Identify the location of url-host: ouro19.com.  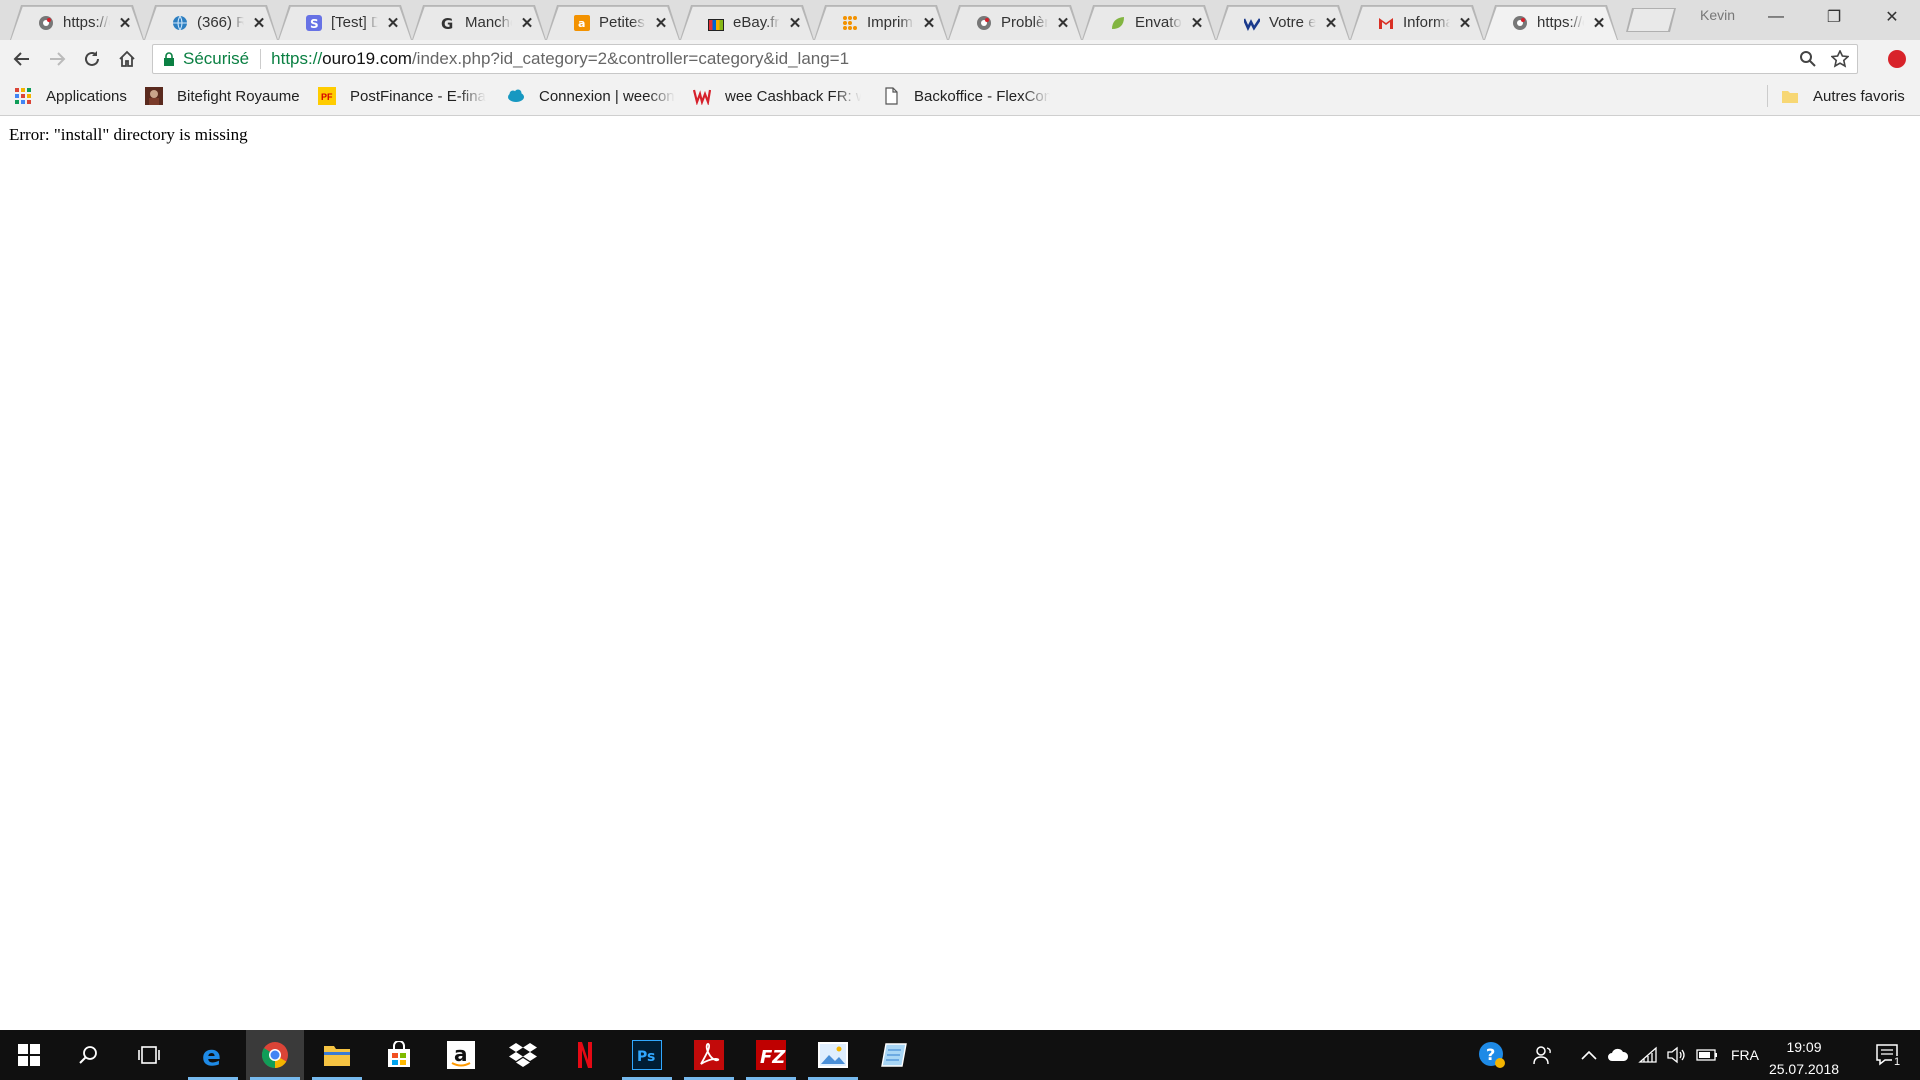
(367, 58).